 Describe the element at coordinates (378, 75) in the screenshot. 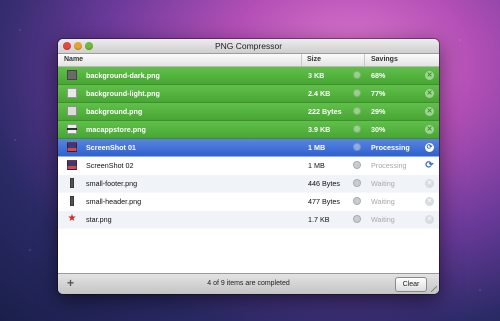

I see `file-savings: 68%` at that location.